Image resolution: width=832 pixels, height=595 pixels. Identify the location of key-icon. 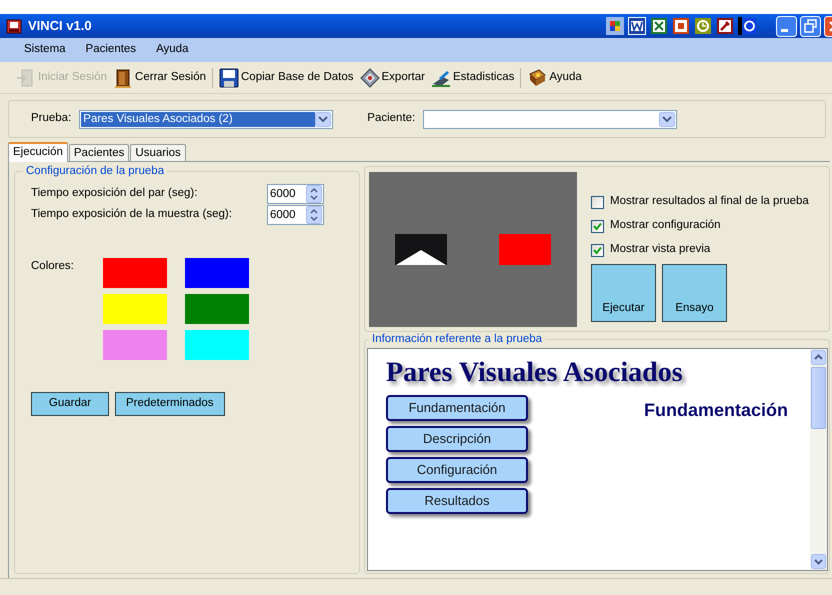
(725, 26).